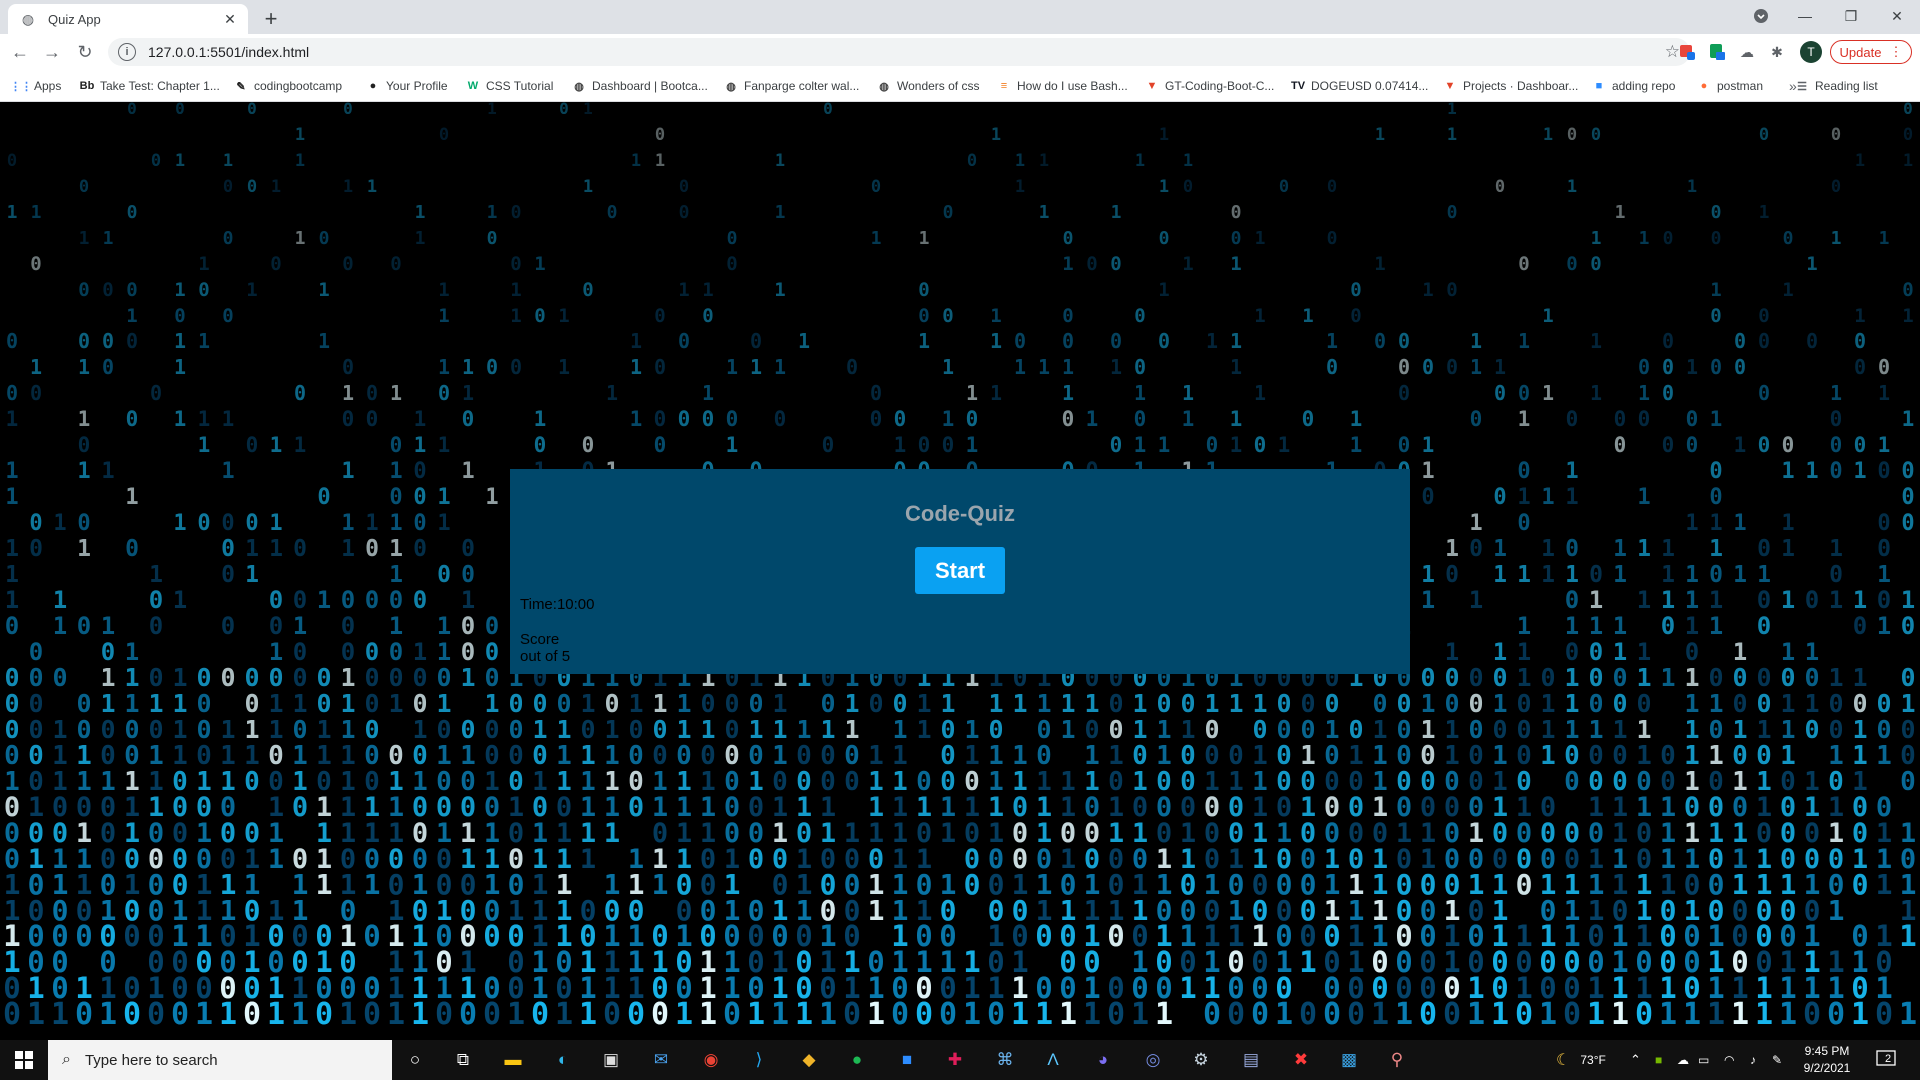 This screenshot has width=1920, height=1080. I want to click on bookmark-item: ⋮⋮ Apps, so click(35, 86).